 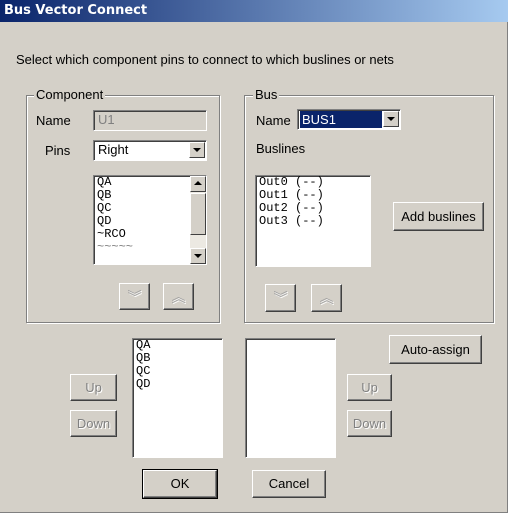 What do you see at coordinates (93, 423) in the screenshot?
I see `left-down-button: Down` at bounding box center [93, 423].